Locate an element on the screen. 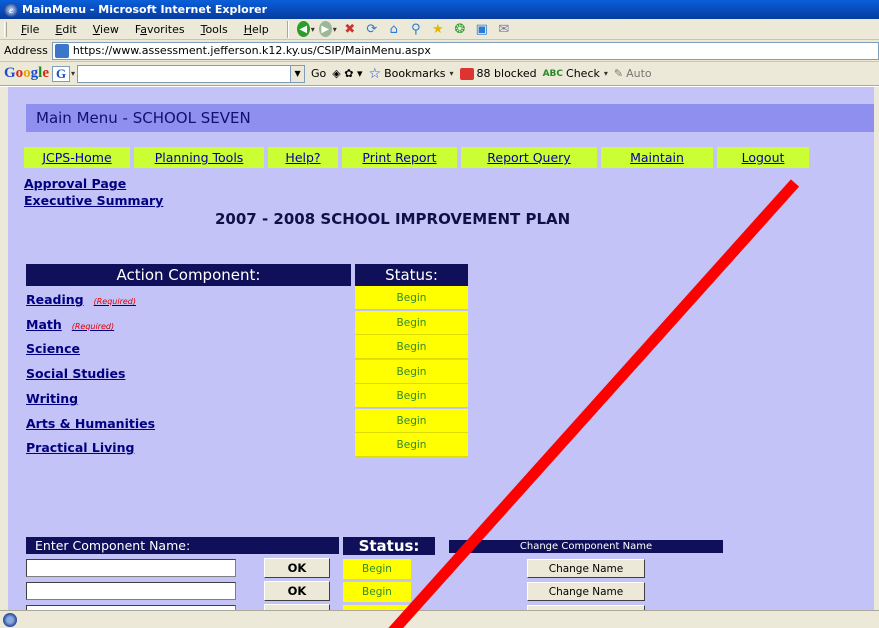 This screenshot has height=628, width=879. toolbar-grip is located at coordinates (5, 29).